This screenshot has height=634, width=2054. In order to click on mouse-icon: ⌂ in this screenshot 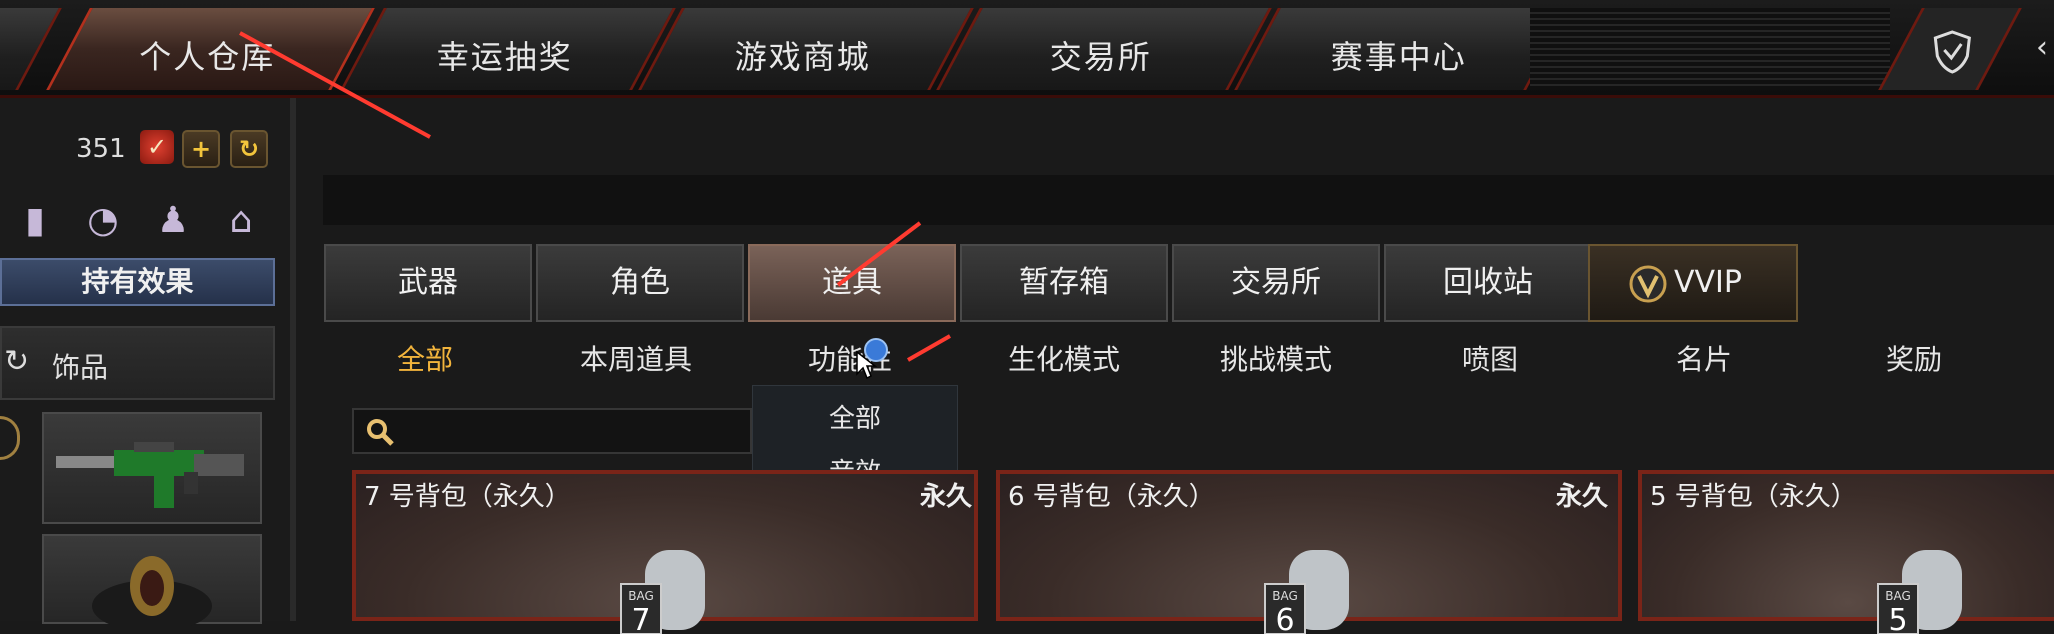, I will do `click(241, 221)`.